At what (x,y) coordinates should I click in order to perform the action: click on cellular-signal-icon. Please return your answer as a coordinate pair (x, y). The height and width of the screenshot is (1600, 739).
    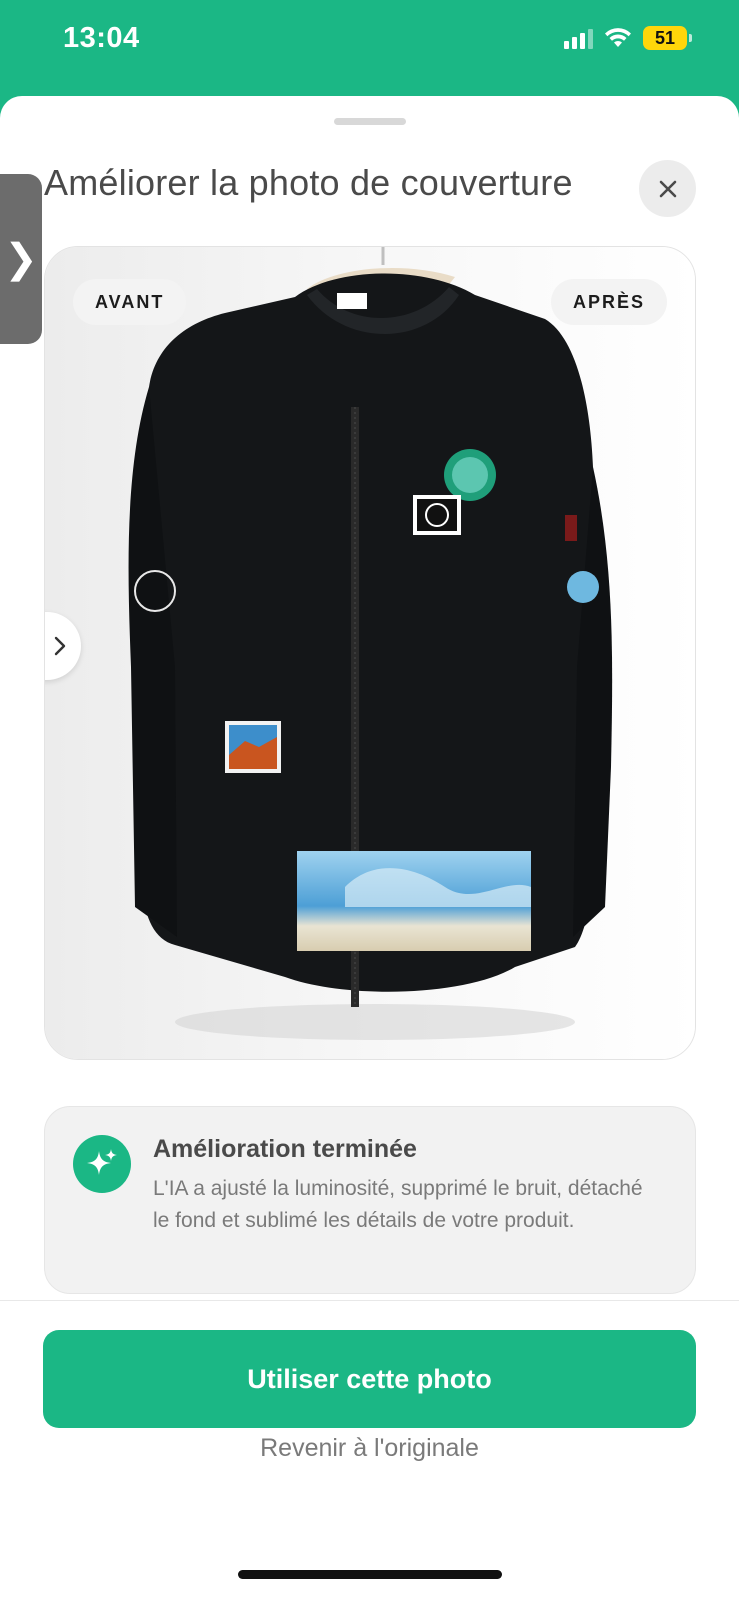
    Looking at the image, I should click on (578, 38).